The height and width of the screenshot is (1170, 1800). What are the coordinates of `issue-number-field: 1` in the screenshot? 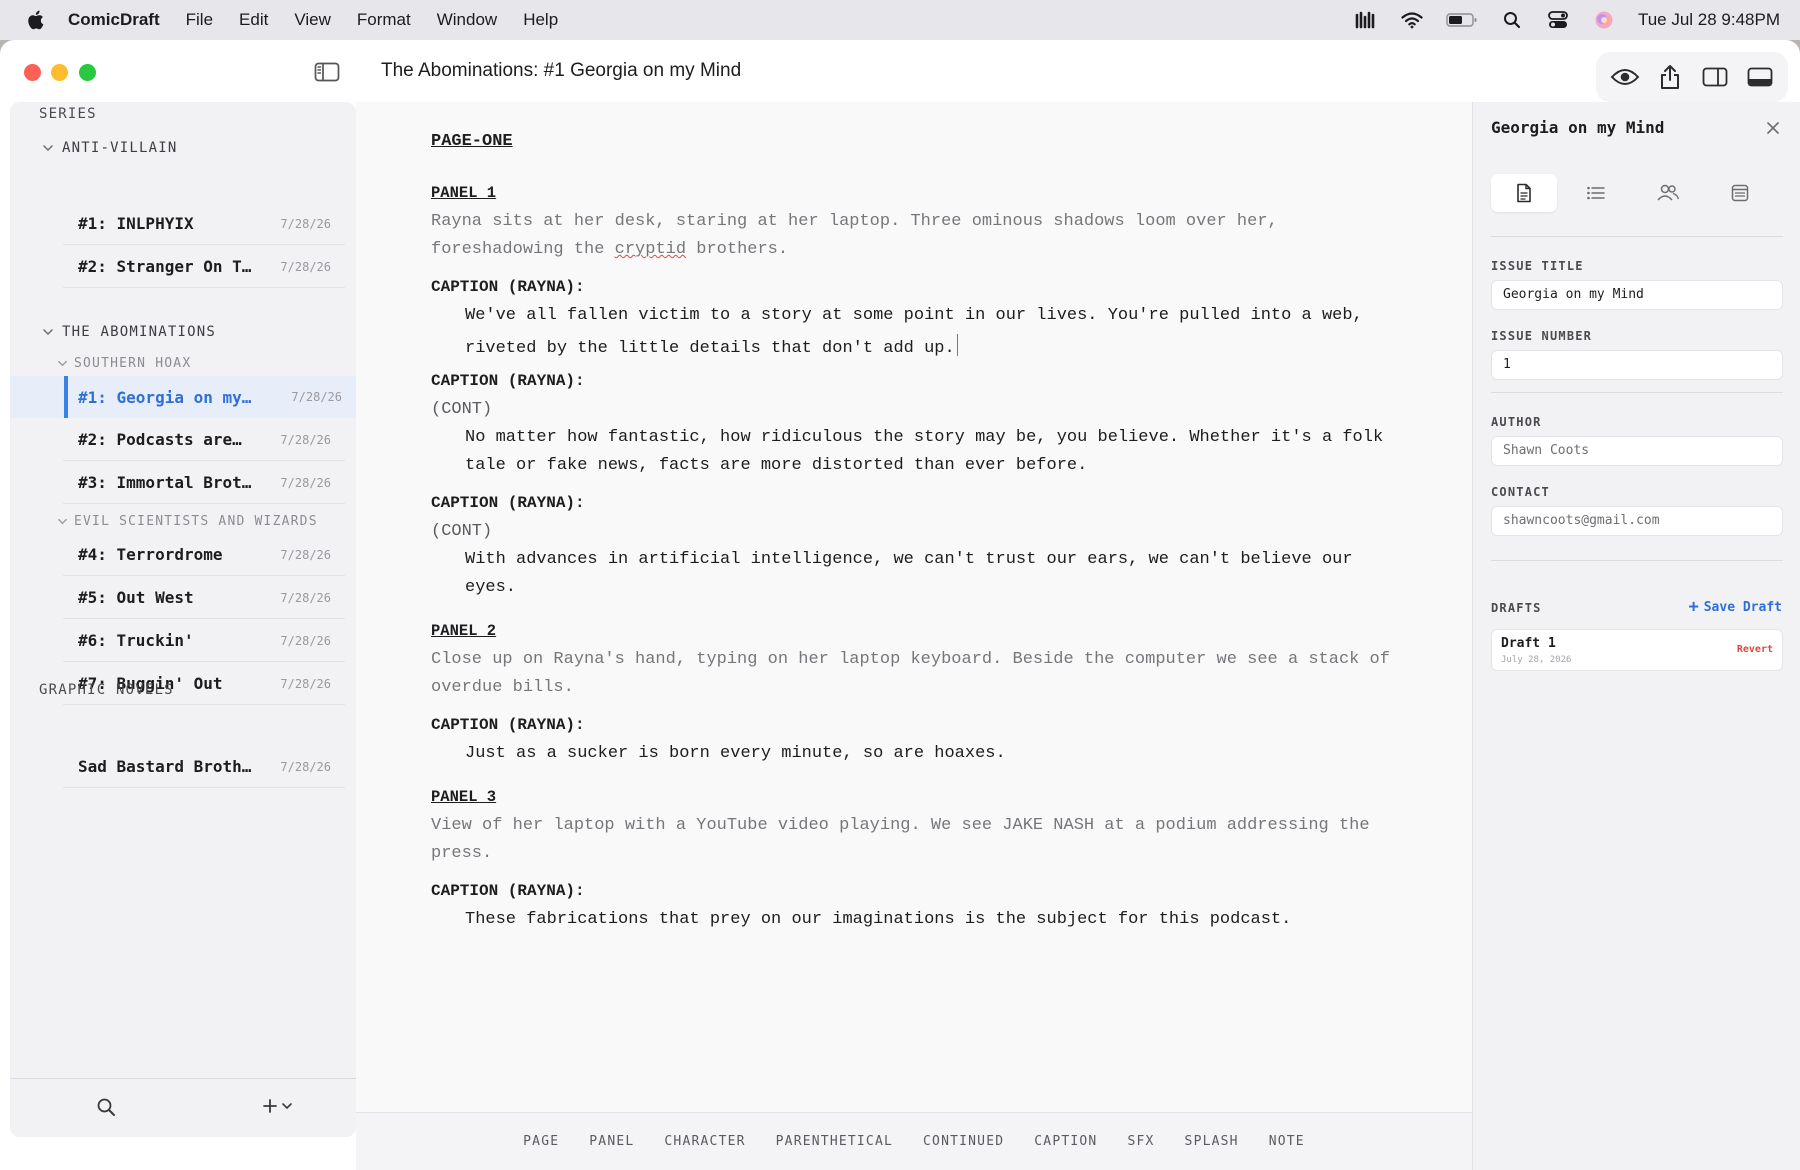 It's located at (1637, 365).